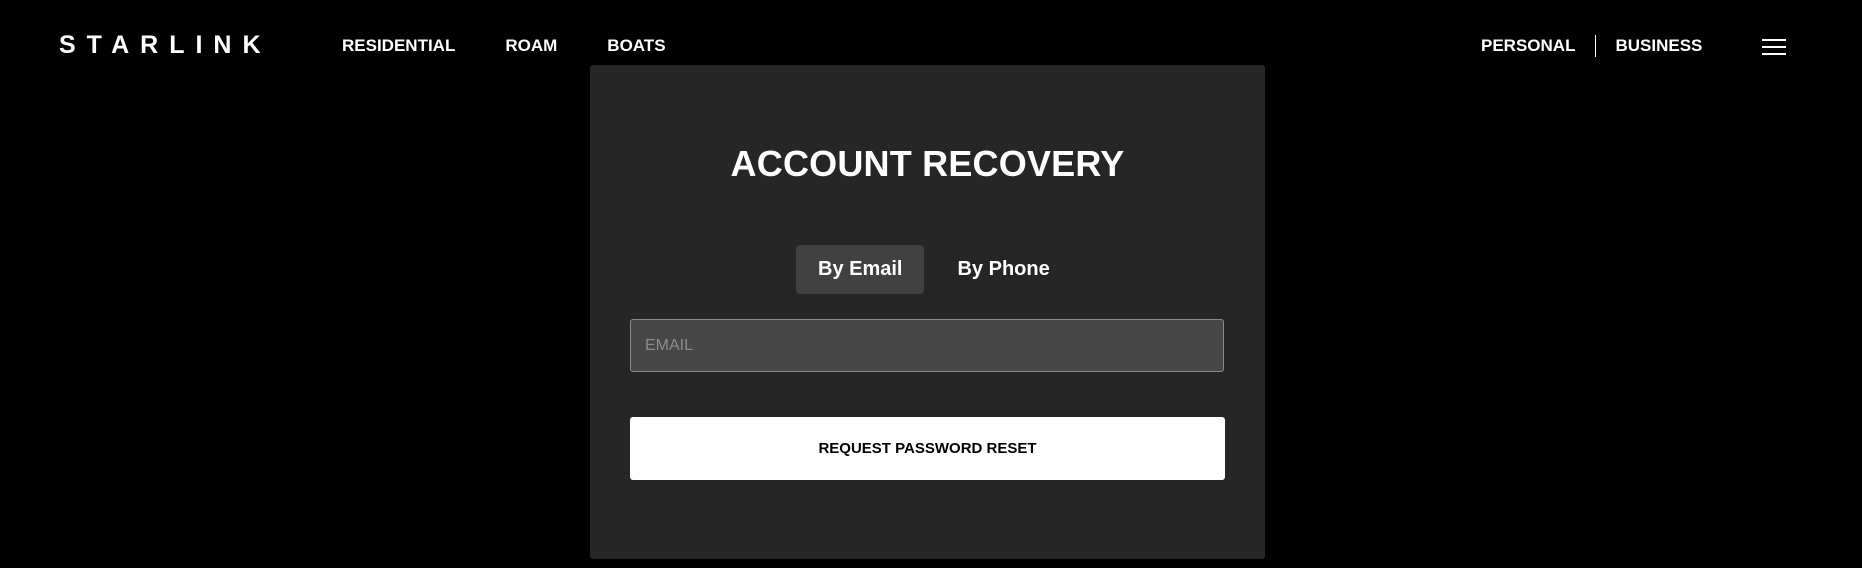  Describe the element at coordinates (1774, 47) in the screenshot. I see `hamburger-menu-icon` at that location.